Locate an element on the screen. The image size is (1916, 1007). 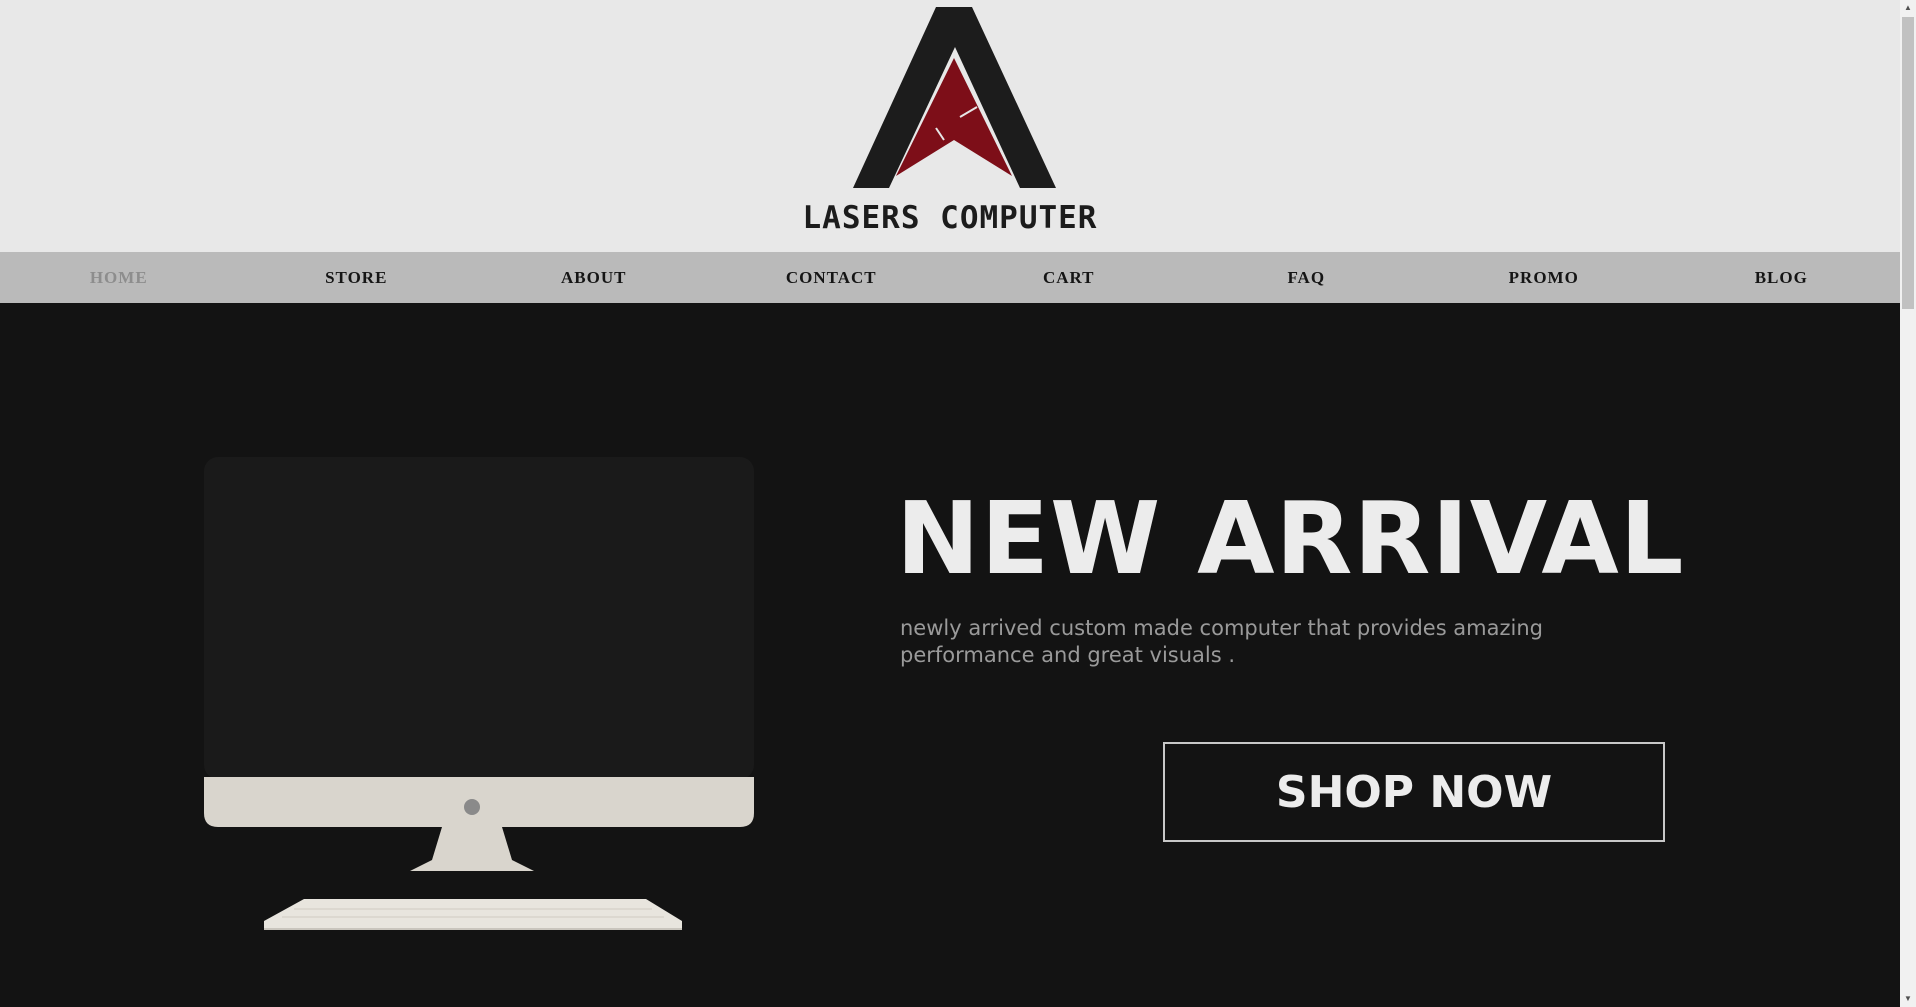
site-logo: LASERS COMPUTER is located at coordinates (950, 124).